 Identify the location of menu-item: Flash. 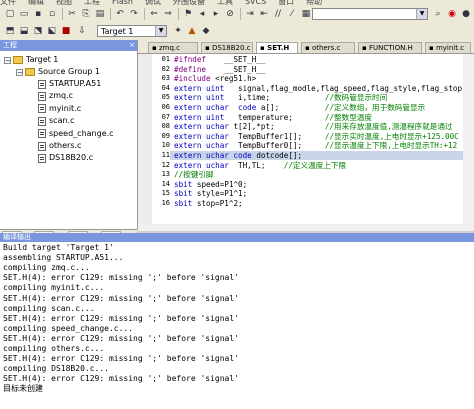
(122, 3).